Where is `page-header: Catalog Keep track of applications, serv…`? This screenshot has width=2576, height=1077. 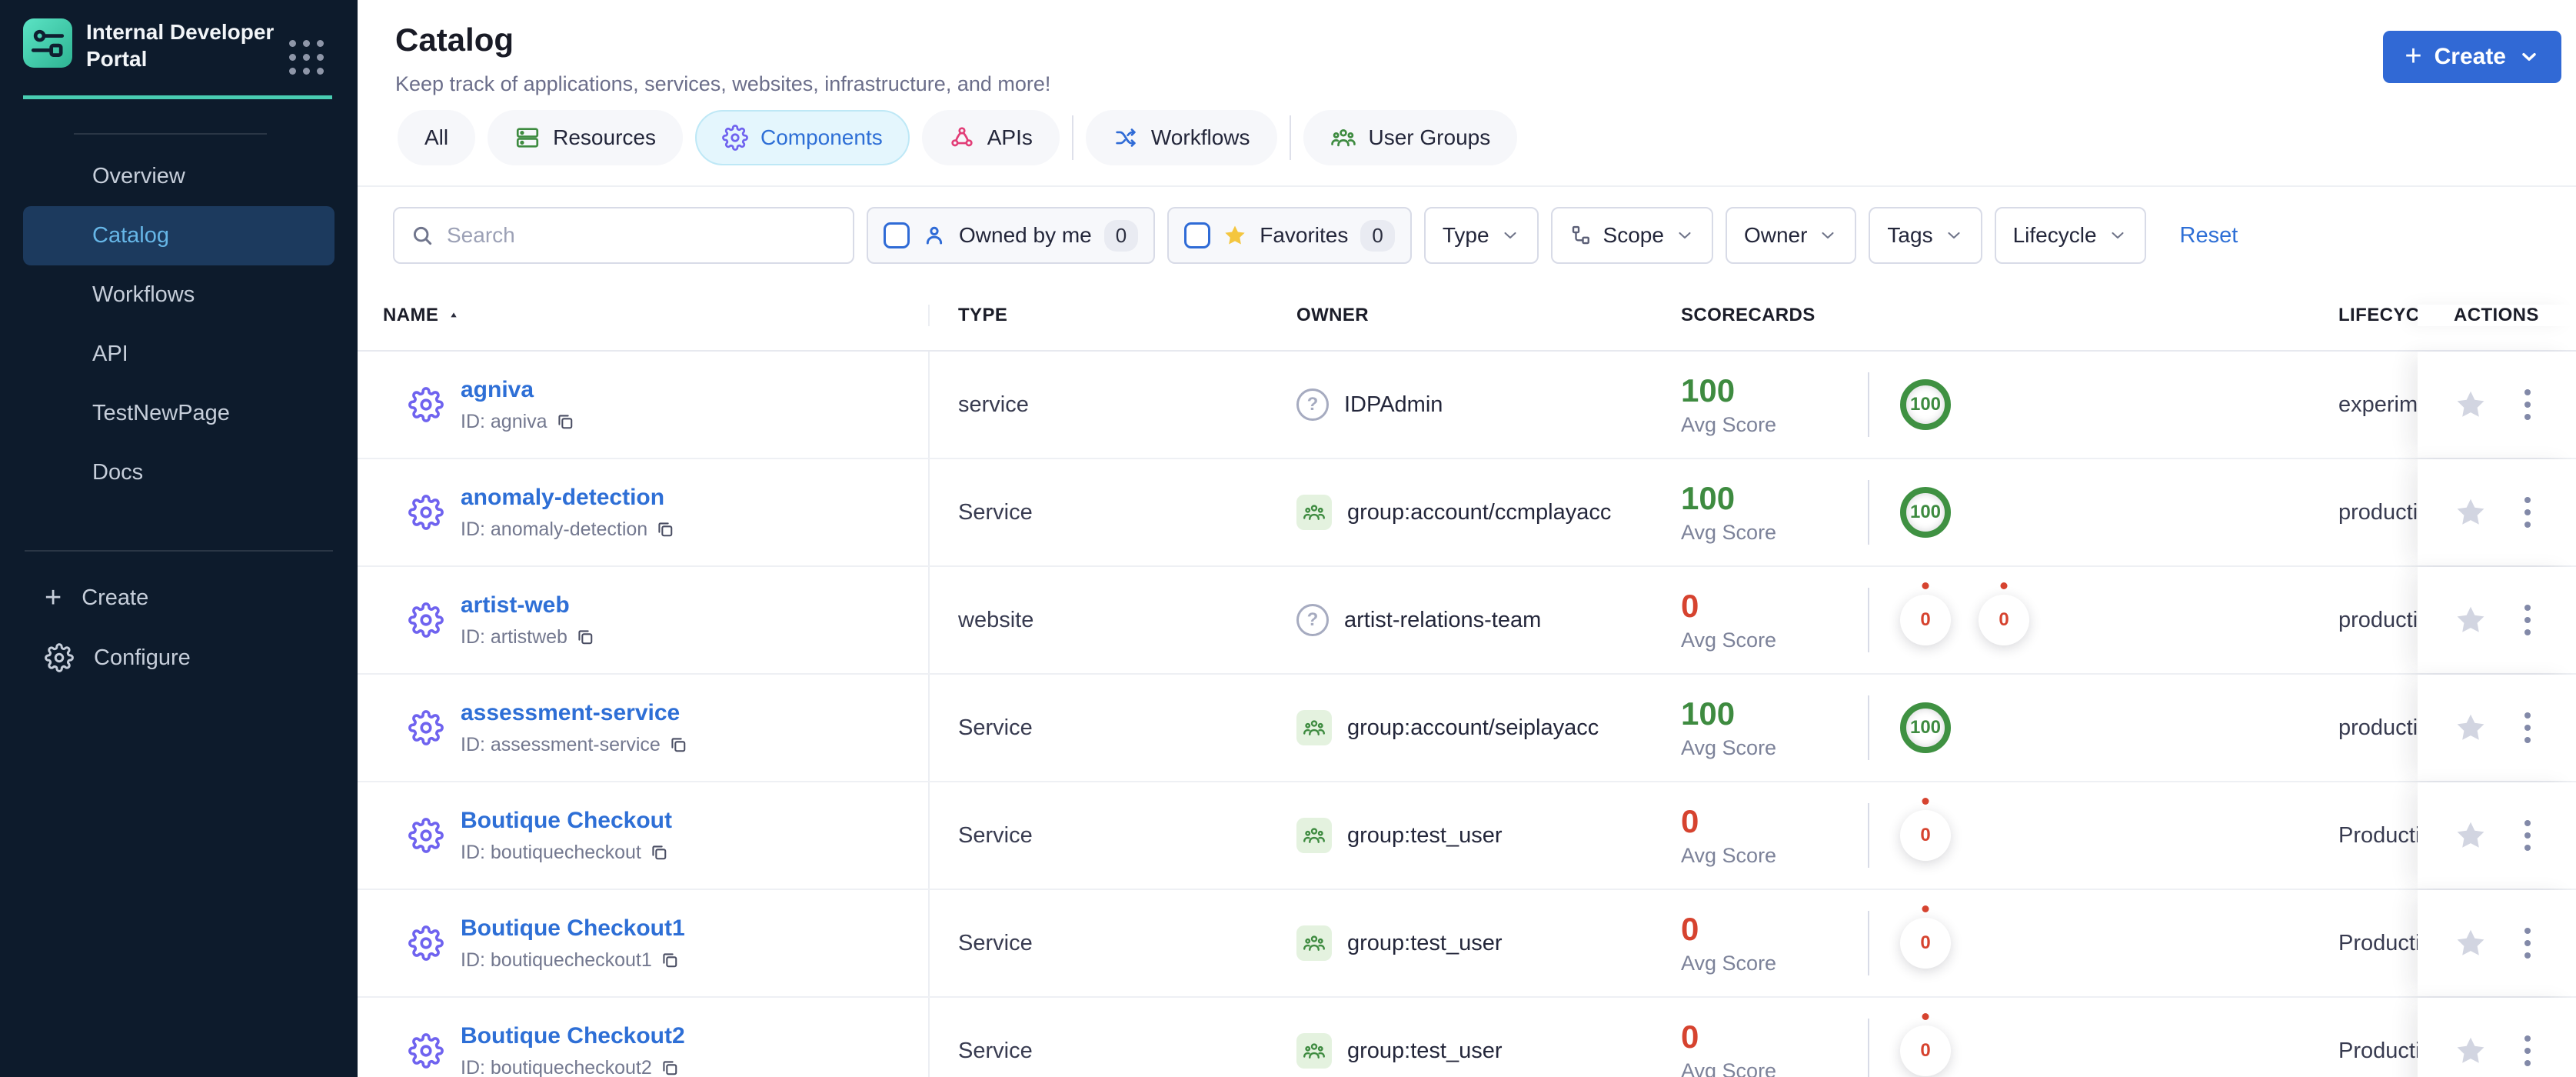 page-header: Catalog Keep track of applications, serv… is located at coordinates (1467, 48).